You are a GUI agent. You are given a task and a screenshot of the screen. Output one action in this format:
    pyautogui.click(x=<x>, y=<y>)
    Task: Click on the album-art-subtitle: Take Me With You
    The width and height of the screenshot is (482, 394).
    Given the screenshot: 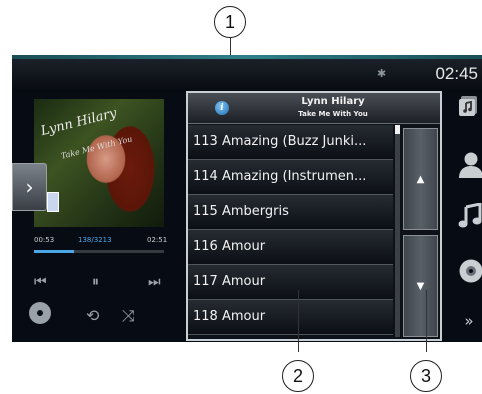 What is the action you would take?
    pyautogui.click(x=96, y=147)
    